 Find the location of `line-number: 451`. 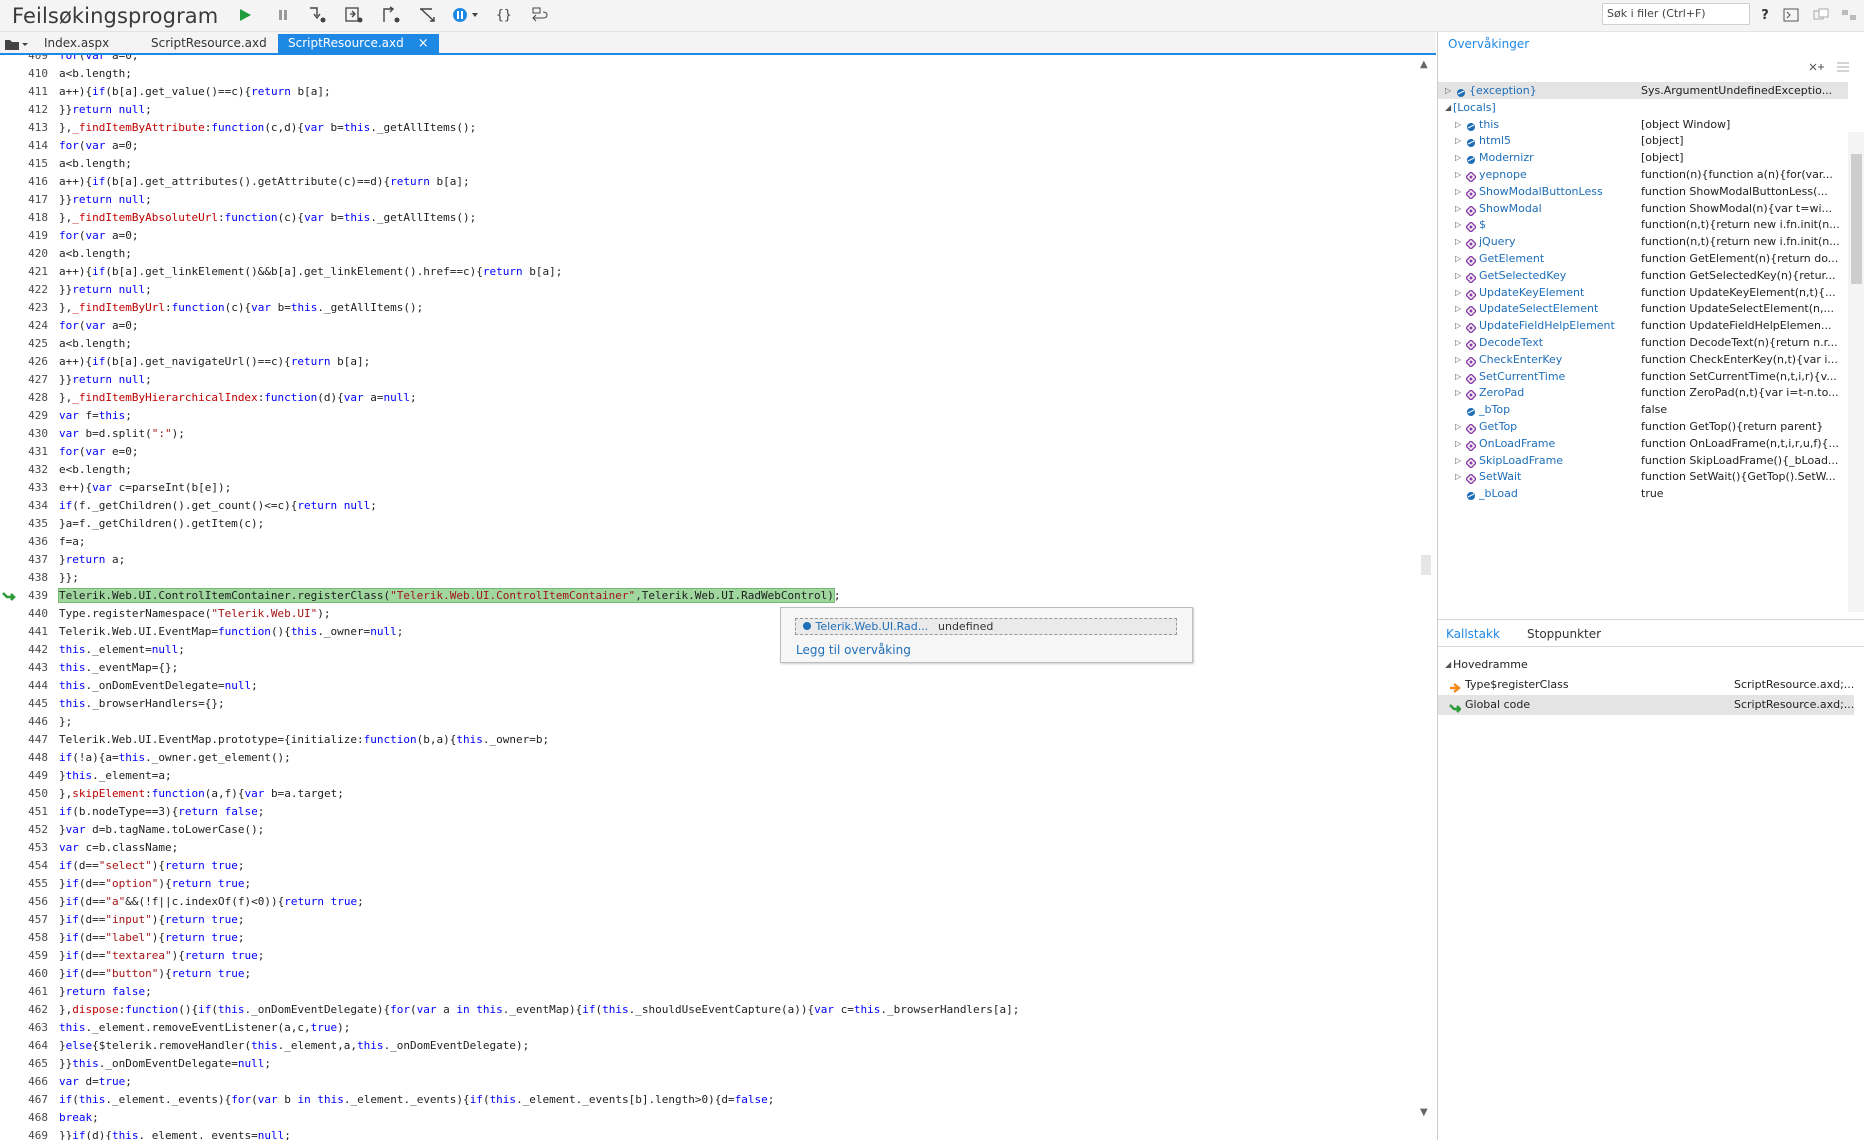

line-number: 451 is located at coordinates (30, 812).